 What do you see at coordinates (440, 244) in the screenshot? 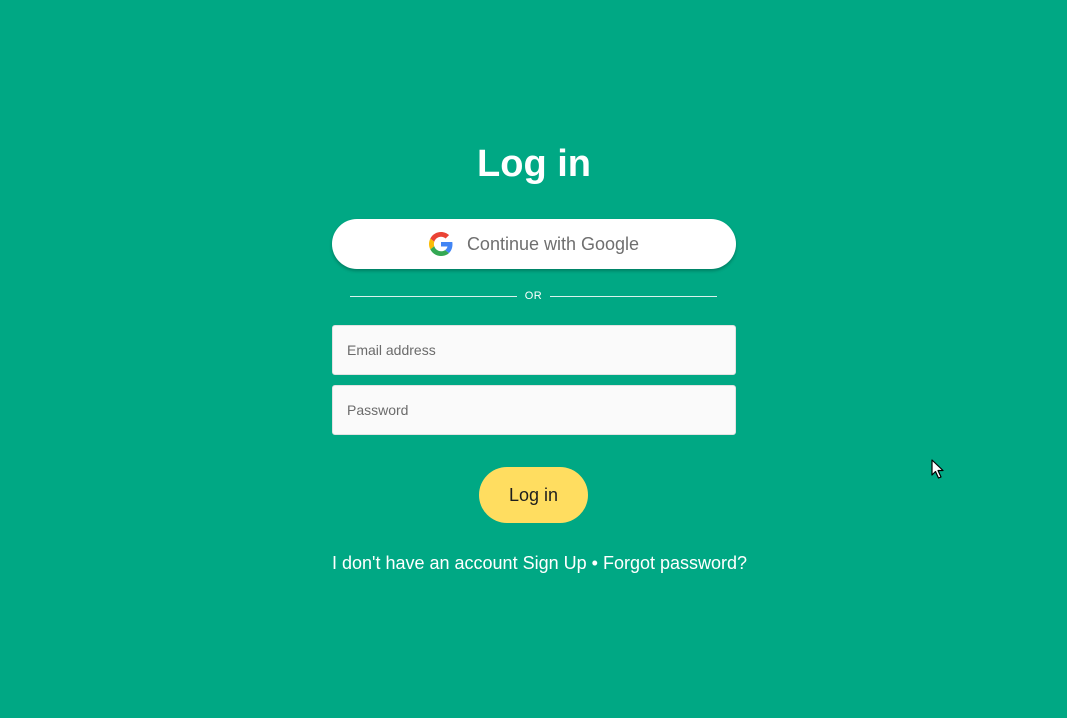
I see `google-g-icon` at bounding box center [440, 244].